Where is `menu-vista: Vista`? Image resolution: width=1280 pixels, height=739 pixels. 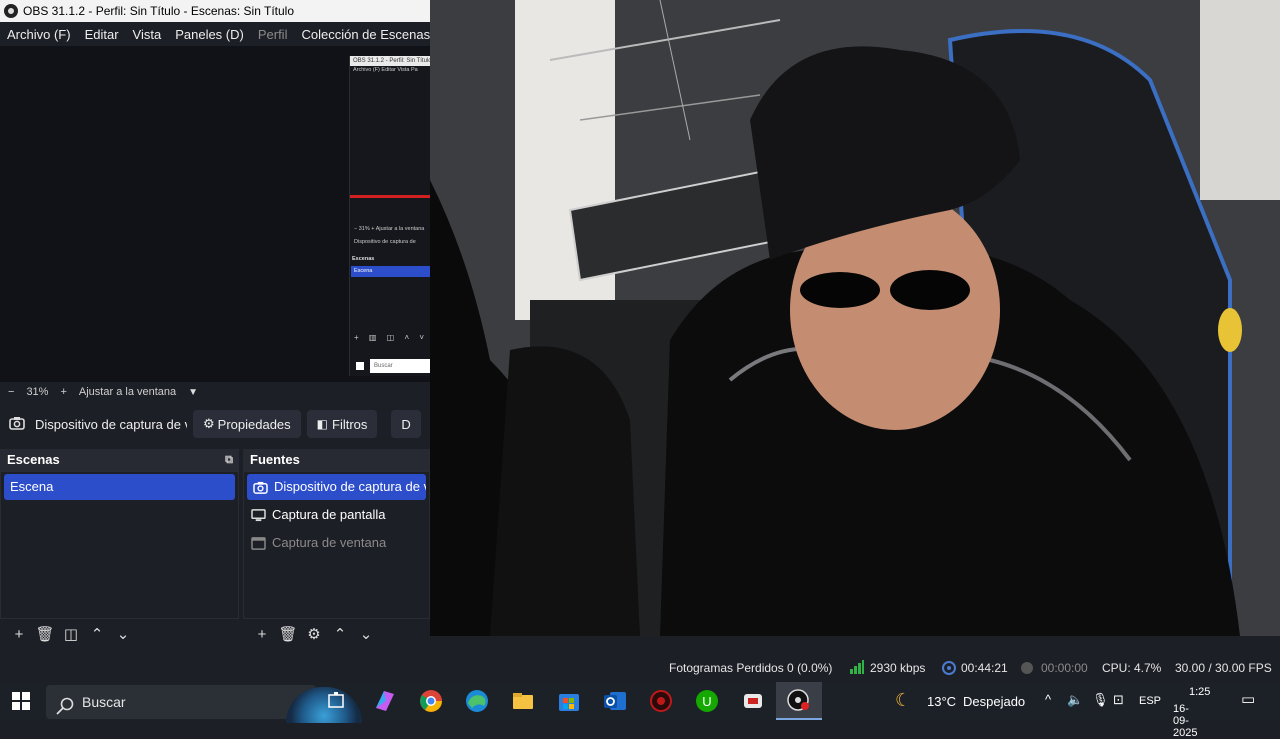 menu-vista: Vista is located at coordinates (147, 34).